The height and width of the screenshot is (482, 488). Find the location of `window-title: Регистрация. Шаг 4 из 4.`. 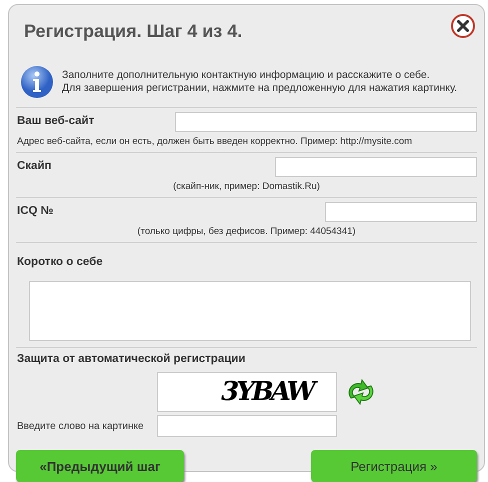

window-title: Регистрация. Шаг 4 из 4. is located at coordinates (133, 31).